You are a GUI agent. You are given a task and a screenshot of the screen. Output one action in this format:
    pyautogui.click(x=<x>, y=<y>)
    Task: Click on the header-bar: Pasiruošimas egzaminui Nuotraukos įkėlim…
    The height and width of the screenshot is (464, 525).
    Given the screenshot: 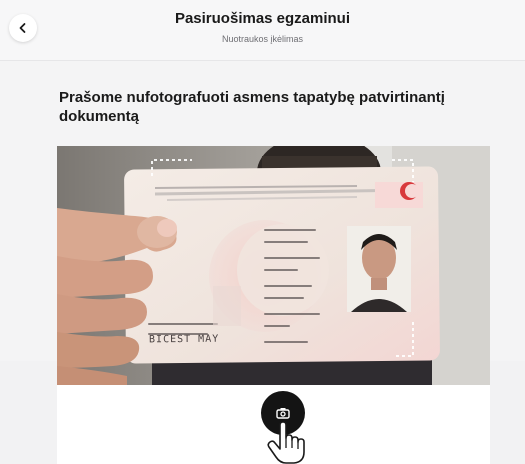 What is the action you would take?
    pyautogui.click(x=262, y=30)
    